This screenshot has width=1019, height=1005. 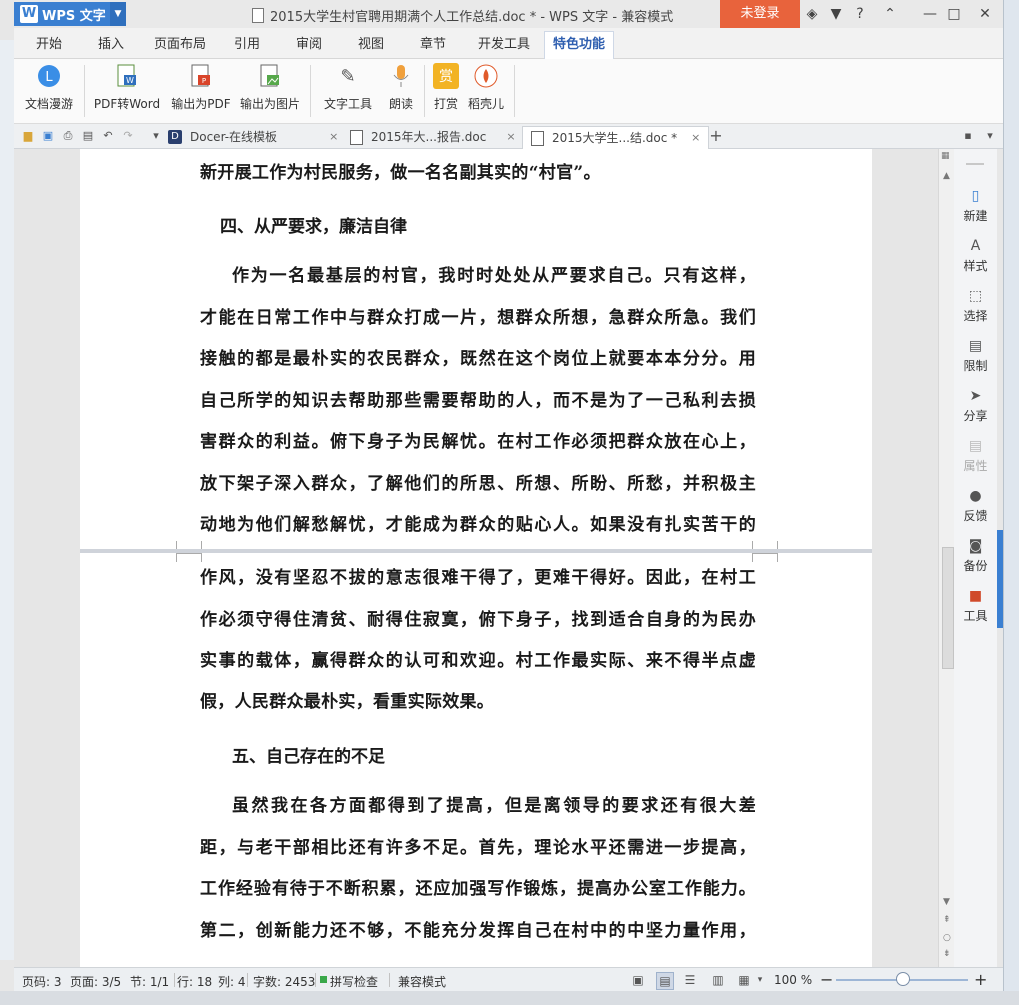 I want to click on pane-styles-button: A 样式, so click(x=975, y=255).